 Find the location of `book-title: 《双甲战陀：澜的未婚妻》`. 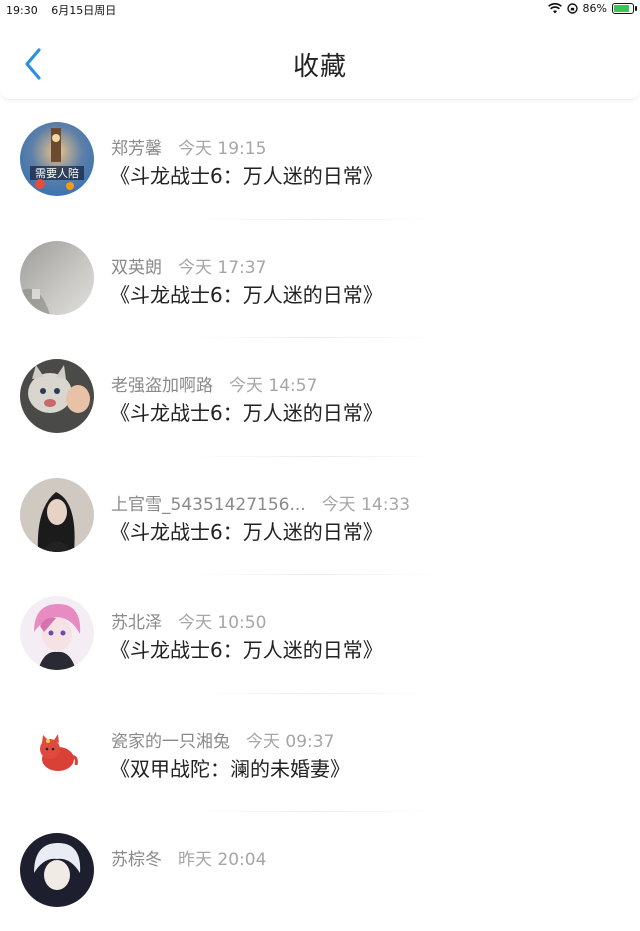

book-title: 《双甲战陀：澜的未婚妻》 is located at coordinates (230, 768).